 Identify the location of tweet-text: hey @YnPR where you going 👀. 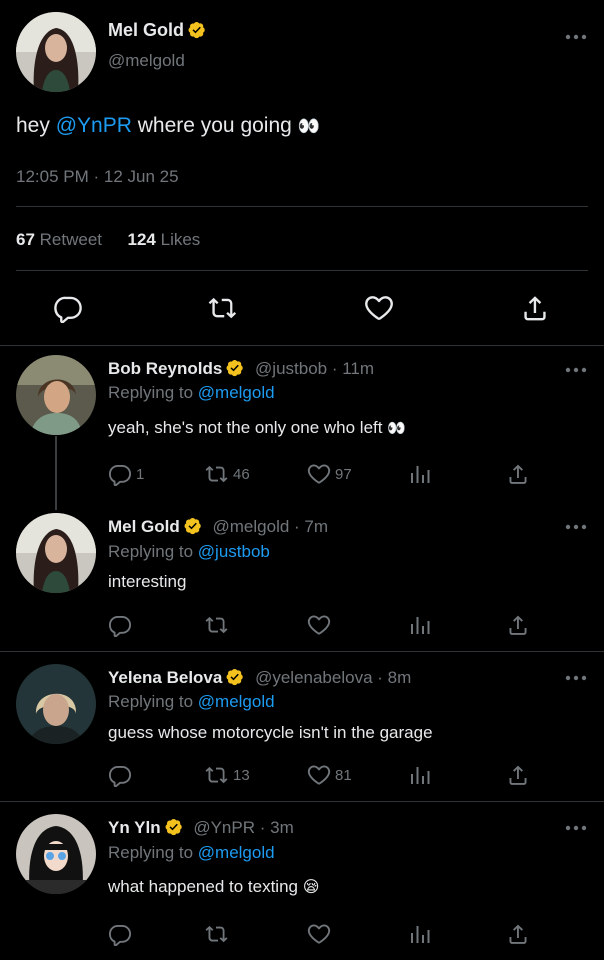
(168, 126).